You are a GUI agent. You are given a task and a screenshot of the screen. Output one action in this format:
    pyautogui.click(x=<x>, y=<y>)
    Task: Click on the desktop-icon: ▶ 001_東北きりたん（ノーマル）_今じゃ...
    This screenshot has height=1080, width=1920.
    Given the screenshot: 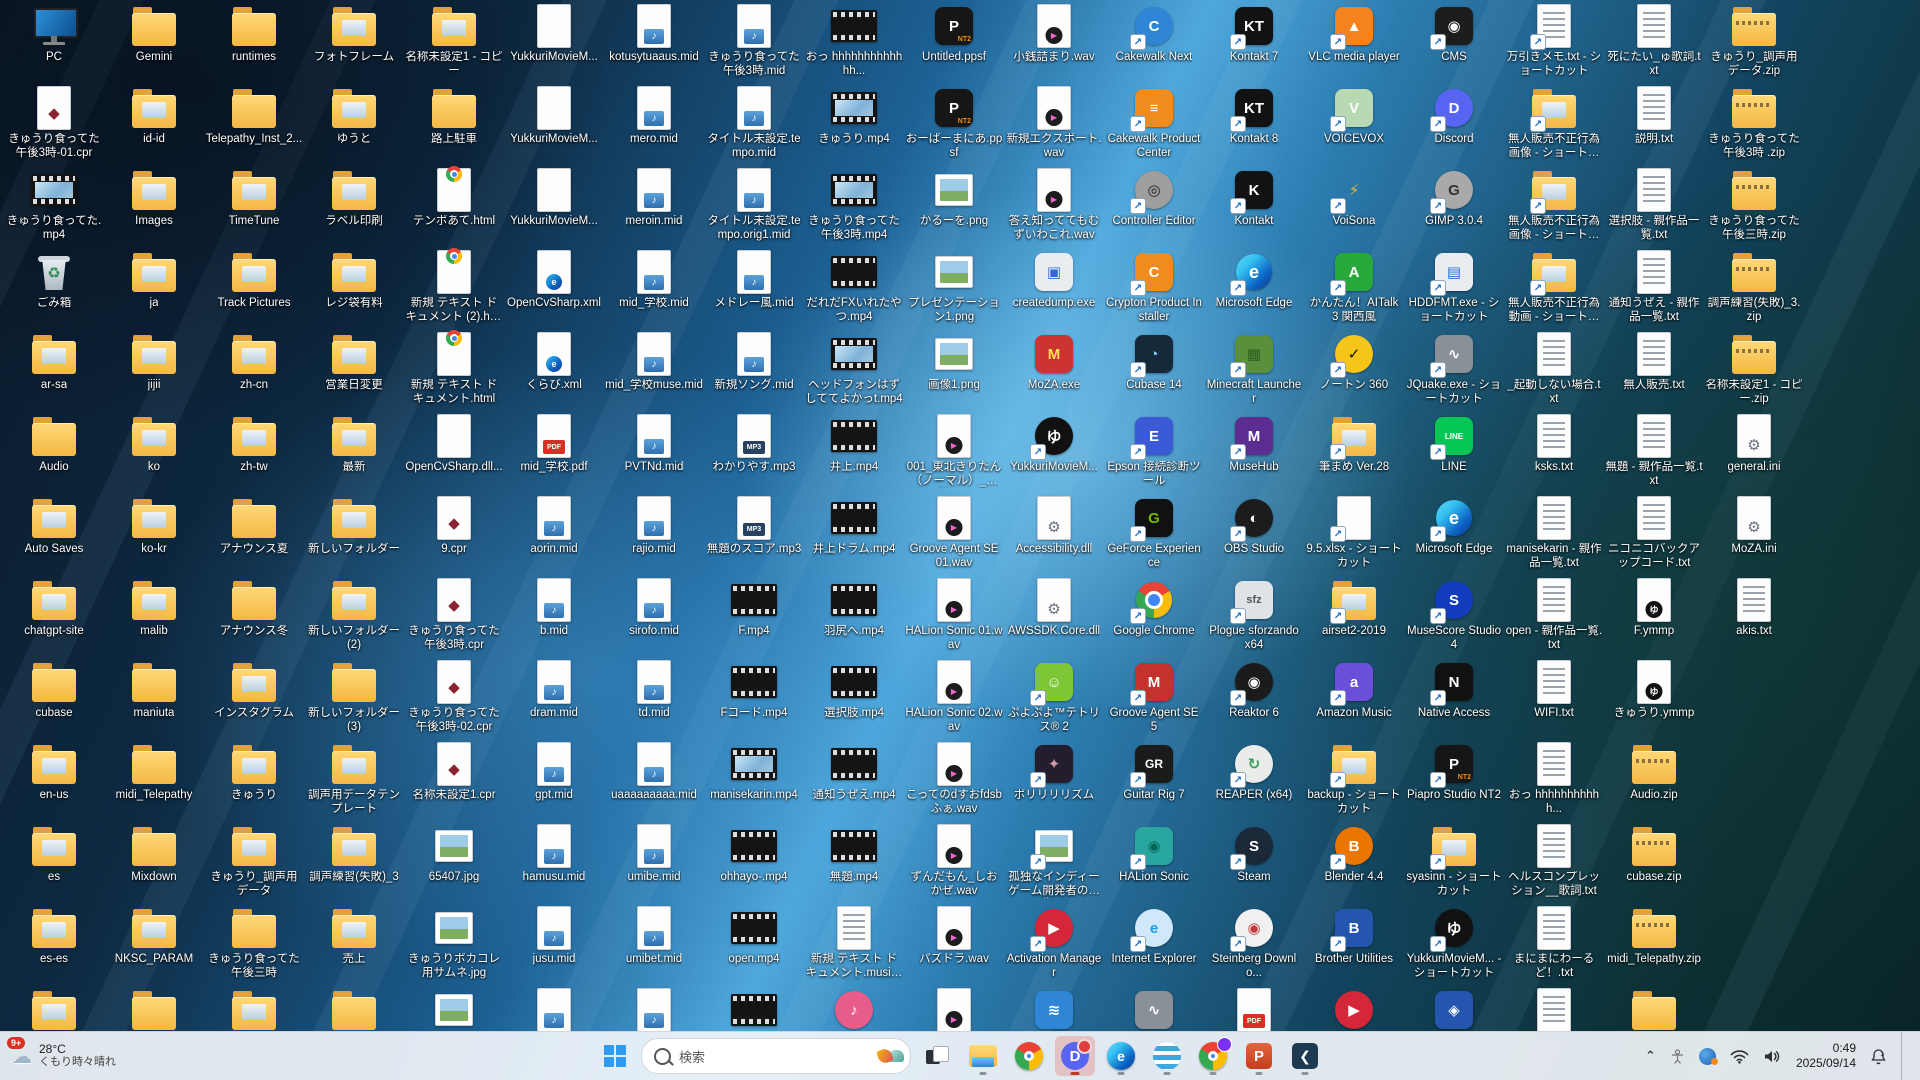 What is the action you would take?
    pyautogui.click(x=954, y=452)
    